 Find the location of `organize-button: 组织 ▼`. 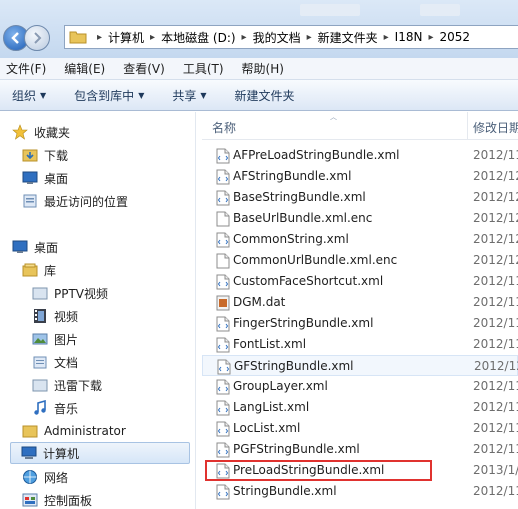

organize-button: 组织 ▼ is located at coordinates (29, 95).